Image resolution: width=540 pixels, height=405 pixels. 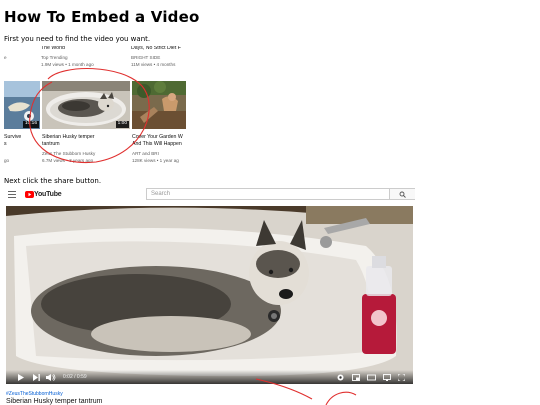 What do you see at coordinates (51, 377) in the screenshot?
I see `volume-icon` at bounding box center [51, 377].